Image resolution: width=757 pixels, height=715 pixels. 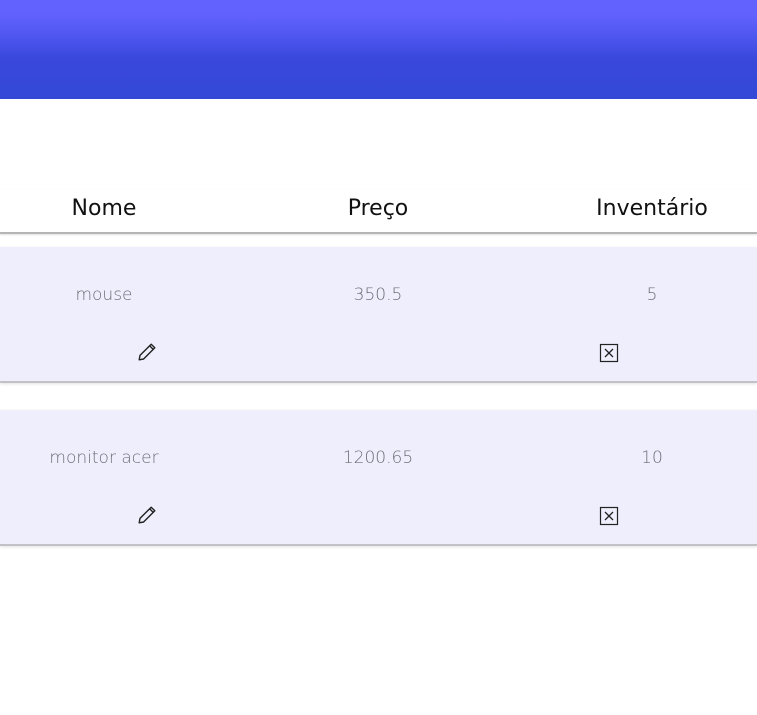 I want to click on column-header-preco: Preço, so click(x=378, y=208).